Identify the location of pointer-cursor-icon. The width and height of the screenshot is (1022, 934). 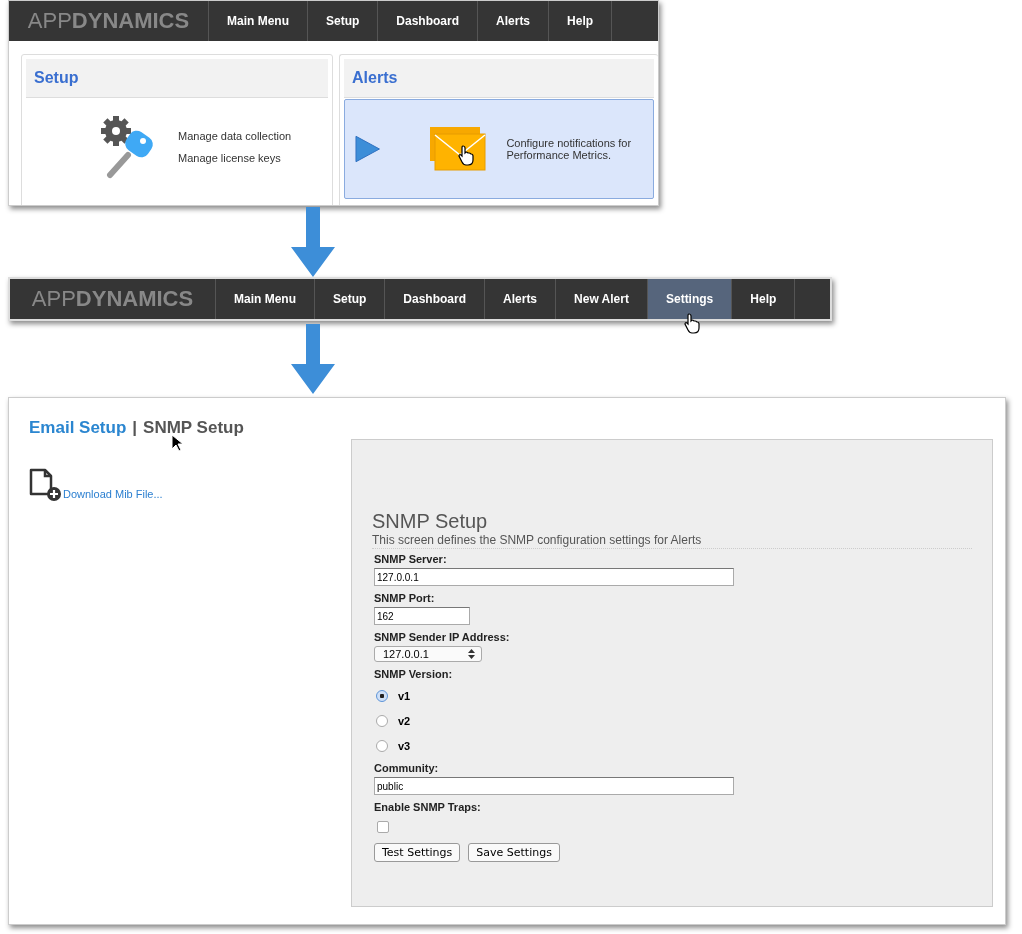
(177, 443).